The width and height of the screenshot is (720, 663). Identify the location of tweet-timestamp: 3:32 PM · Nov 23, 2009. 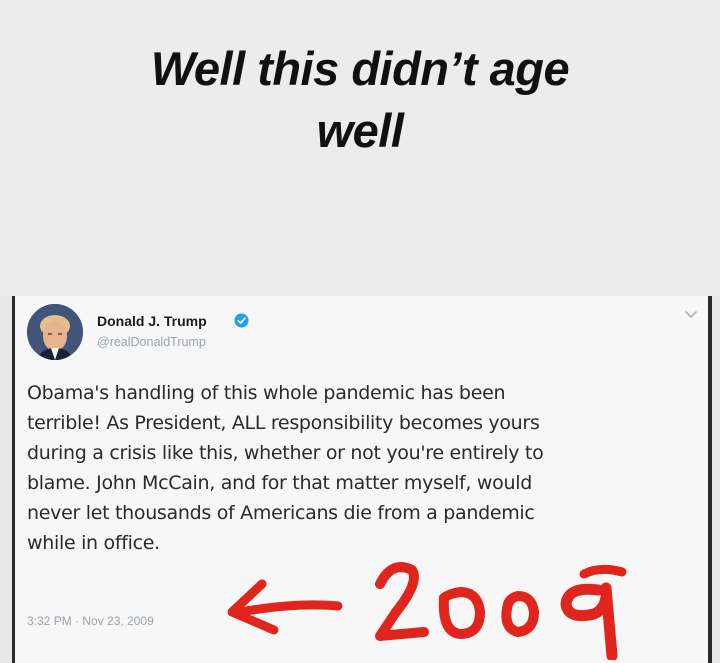
(90, 621).